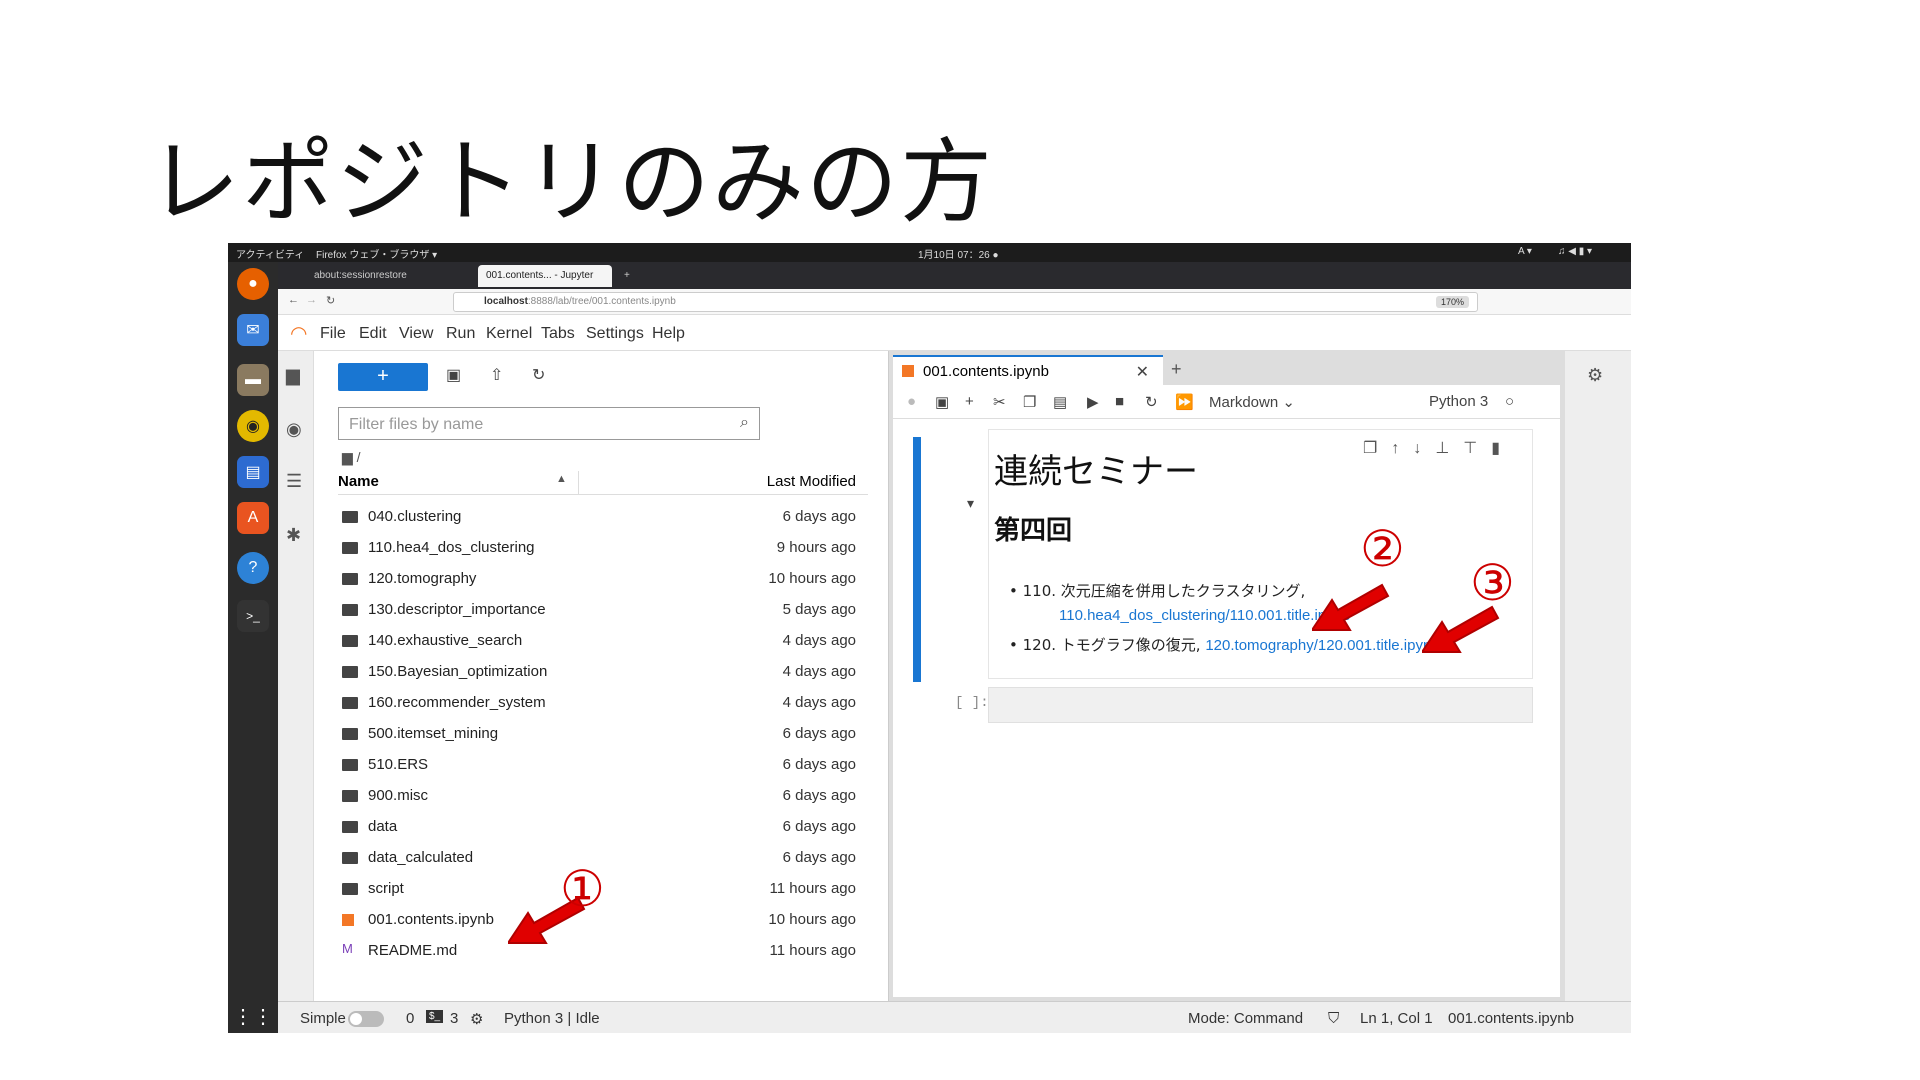 The height and width of the screenshot is (1080, 1920). What do you see at coordinates (1452, 302) in the screenshot?
I see `zoom-indicator: 170%` at bounding box center [1452, 302].